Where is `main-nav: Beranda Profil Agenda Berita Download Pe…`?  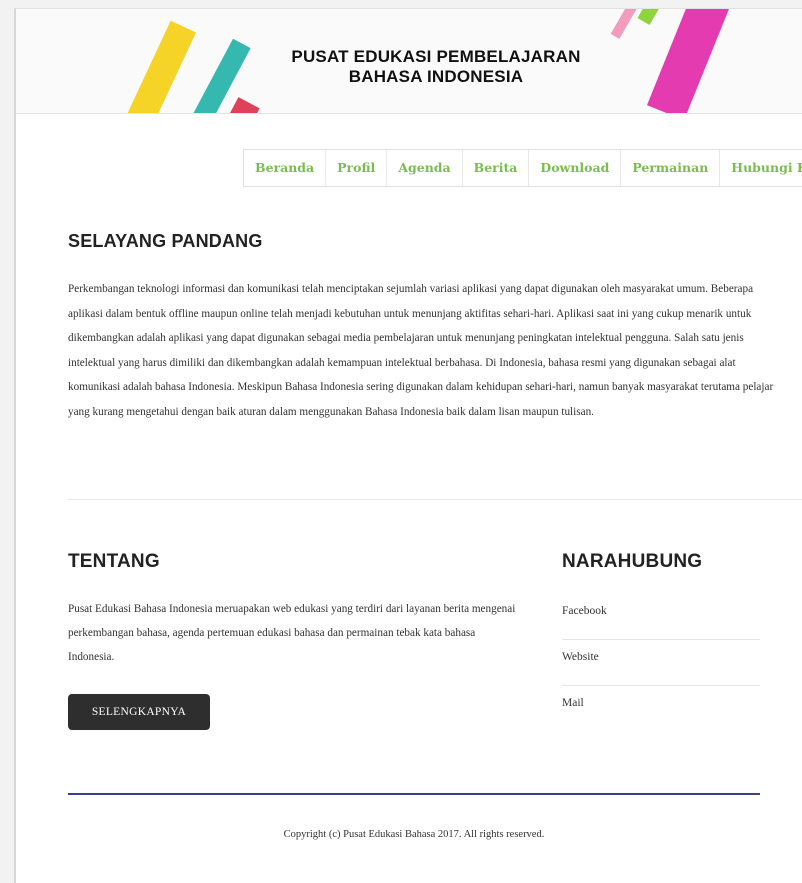
main-nav: Beranda Profil Agenda Berita Download Pe… is located at coordinates (522, 168).